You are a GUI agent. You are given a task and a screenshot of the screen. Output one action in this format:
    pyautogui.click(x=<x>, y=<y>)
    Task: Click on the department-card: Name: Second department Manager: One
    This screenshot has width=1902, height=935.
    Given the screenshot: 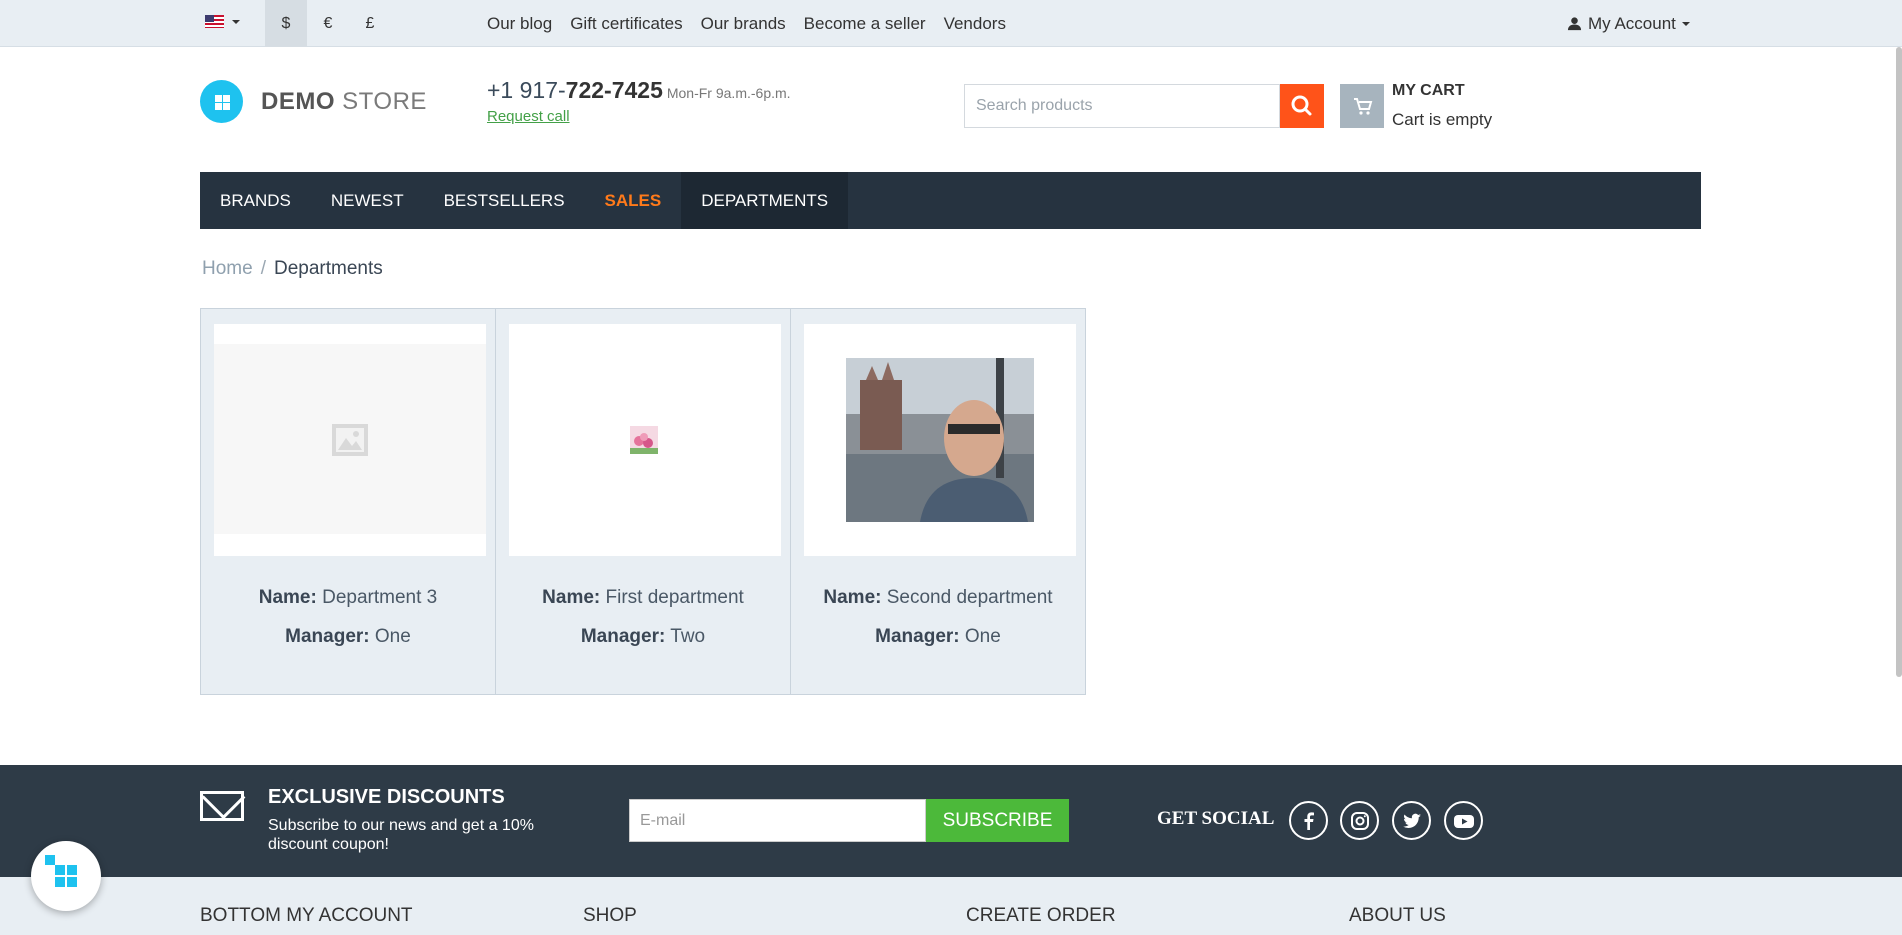 What is the action you would take?
    pyautogui.click(x=938, y=501)
    